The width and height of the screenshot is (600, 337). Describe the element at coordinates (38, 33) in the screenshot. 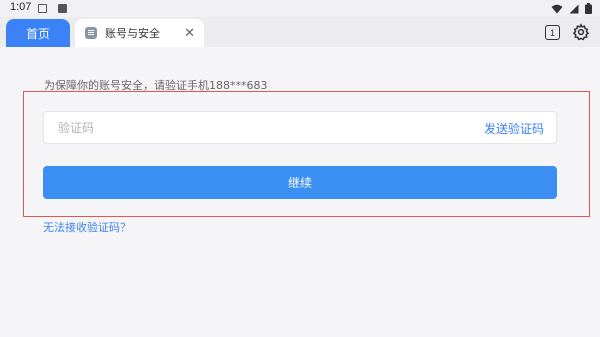

I see `tab-home: 首页` at that location.